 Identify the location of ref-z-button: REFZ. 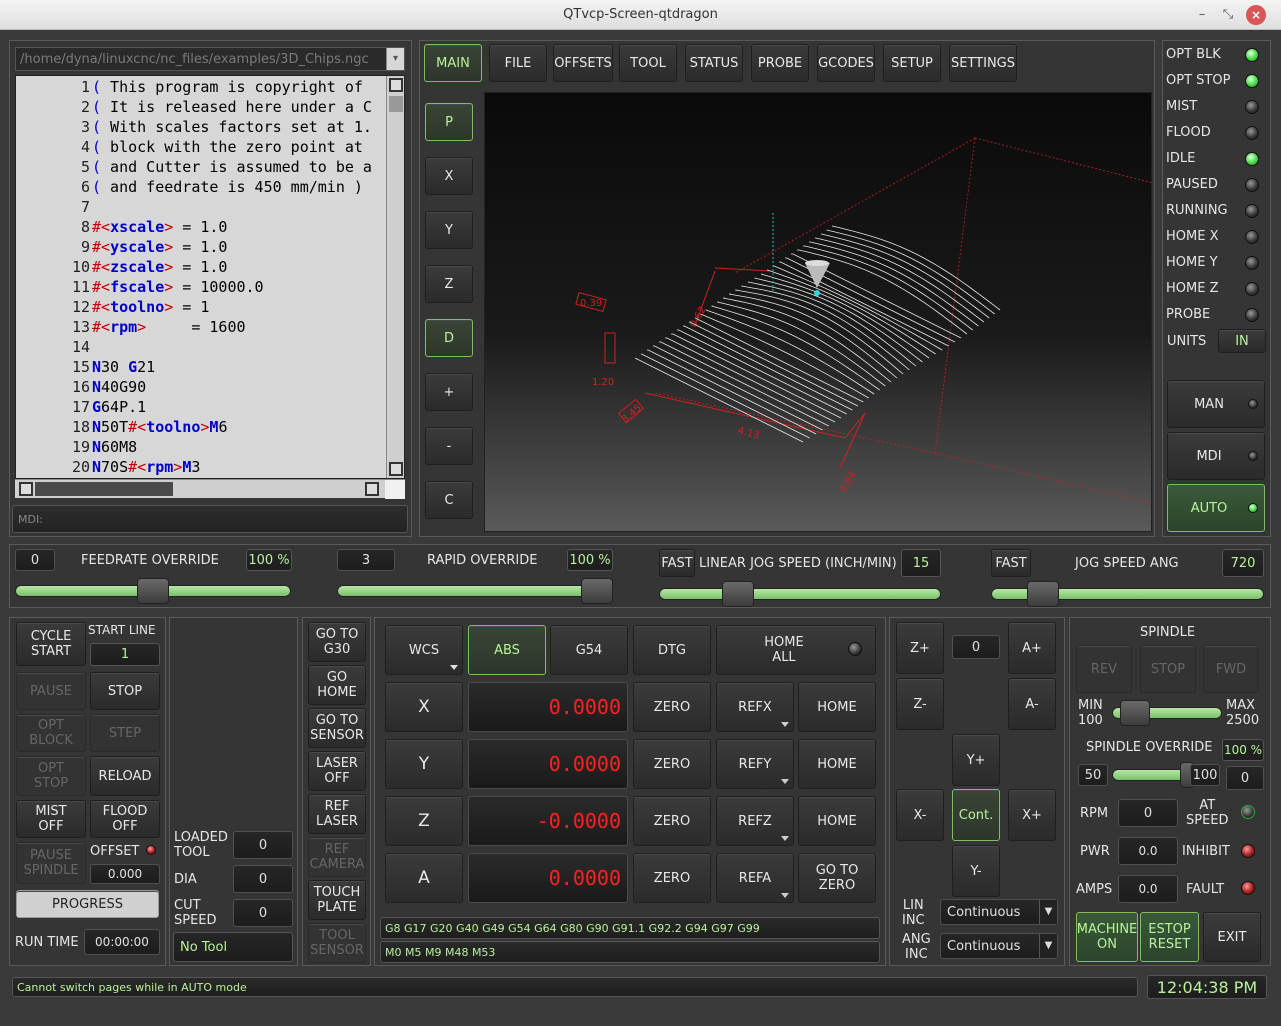
(755, 821).